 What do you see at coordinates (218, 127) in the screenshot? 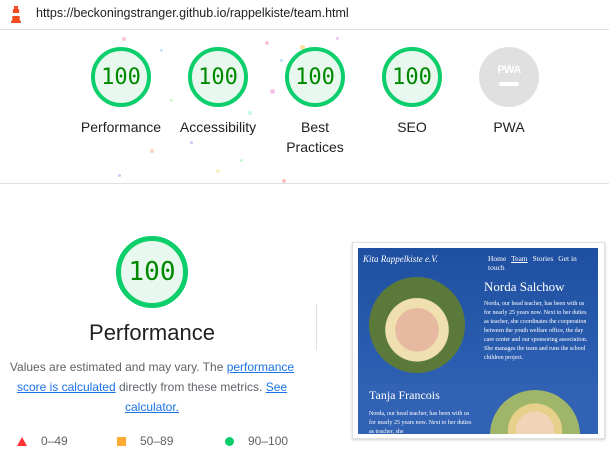
I see `gauge-label: Accessibility` at bounding box center [218, 127].